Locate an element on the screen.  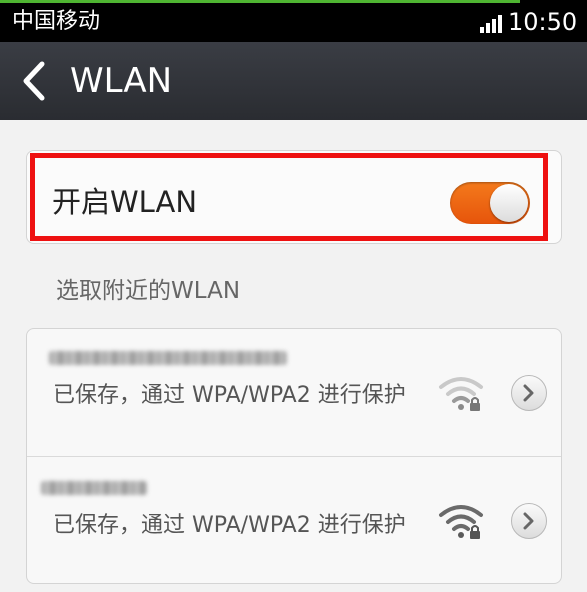
wifi-strong-locked-icon is located at coordinates (461, 522).